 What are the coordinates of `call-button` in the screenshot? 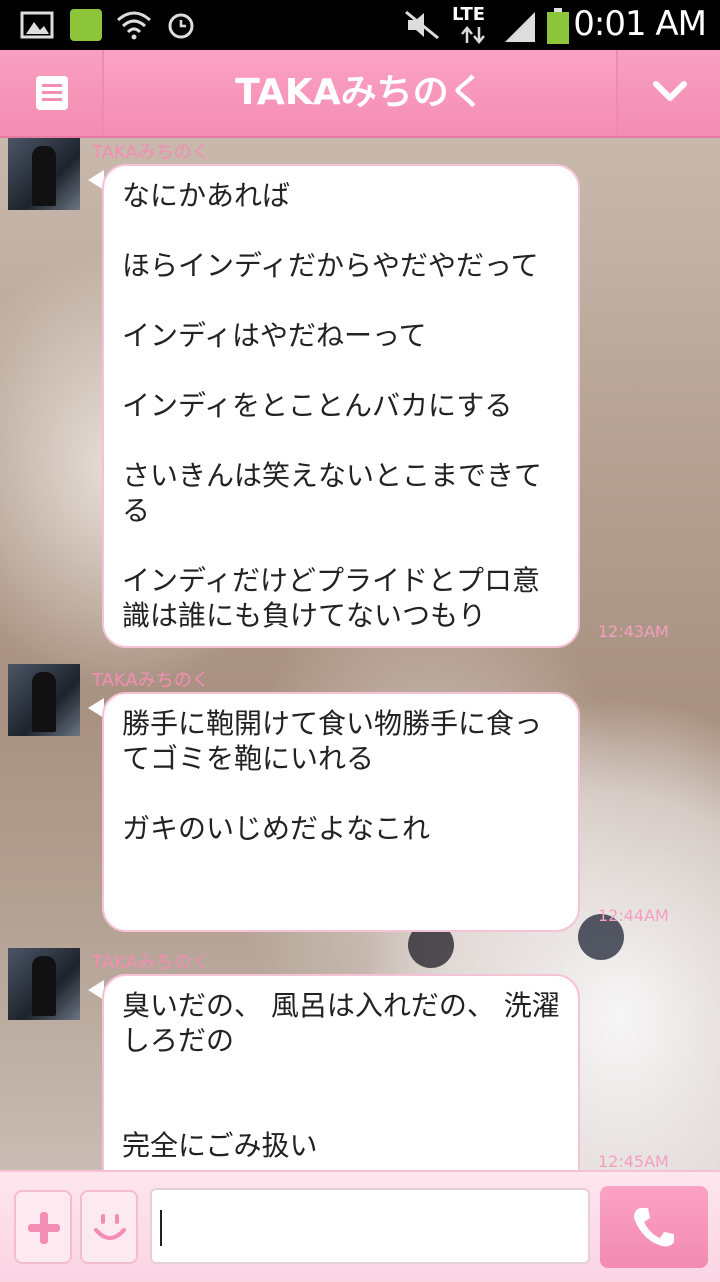 It's located at (654, 1227).